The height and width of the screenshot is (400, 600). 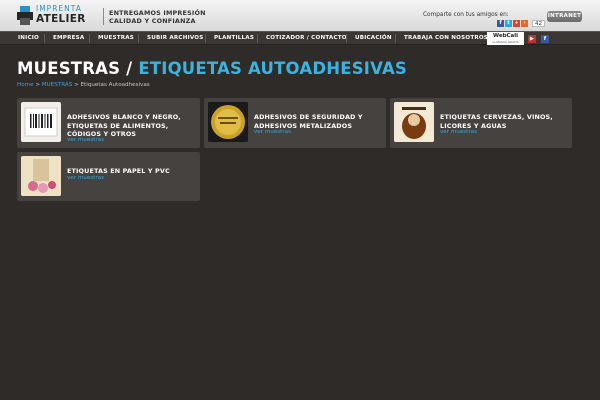 I want to click on breadcrumb-home: Home, so click(x=25, y=85).